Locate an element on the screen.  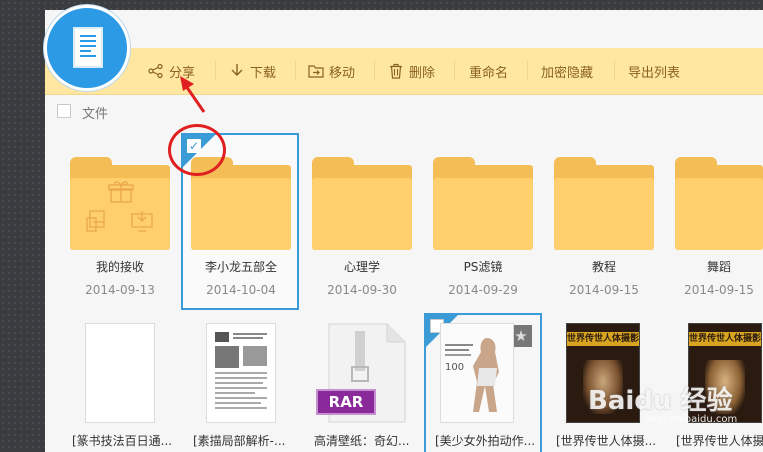
delete-button: 删除 is located at coordinates (411, 71).